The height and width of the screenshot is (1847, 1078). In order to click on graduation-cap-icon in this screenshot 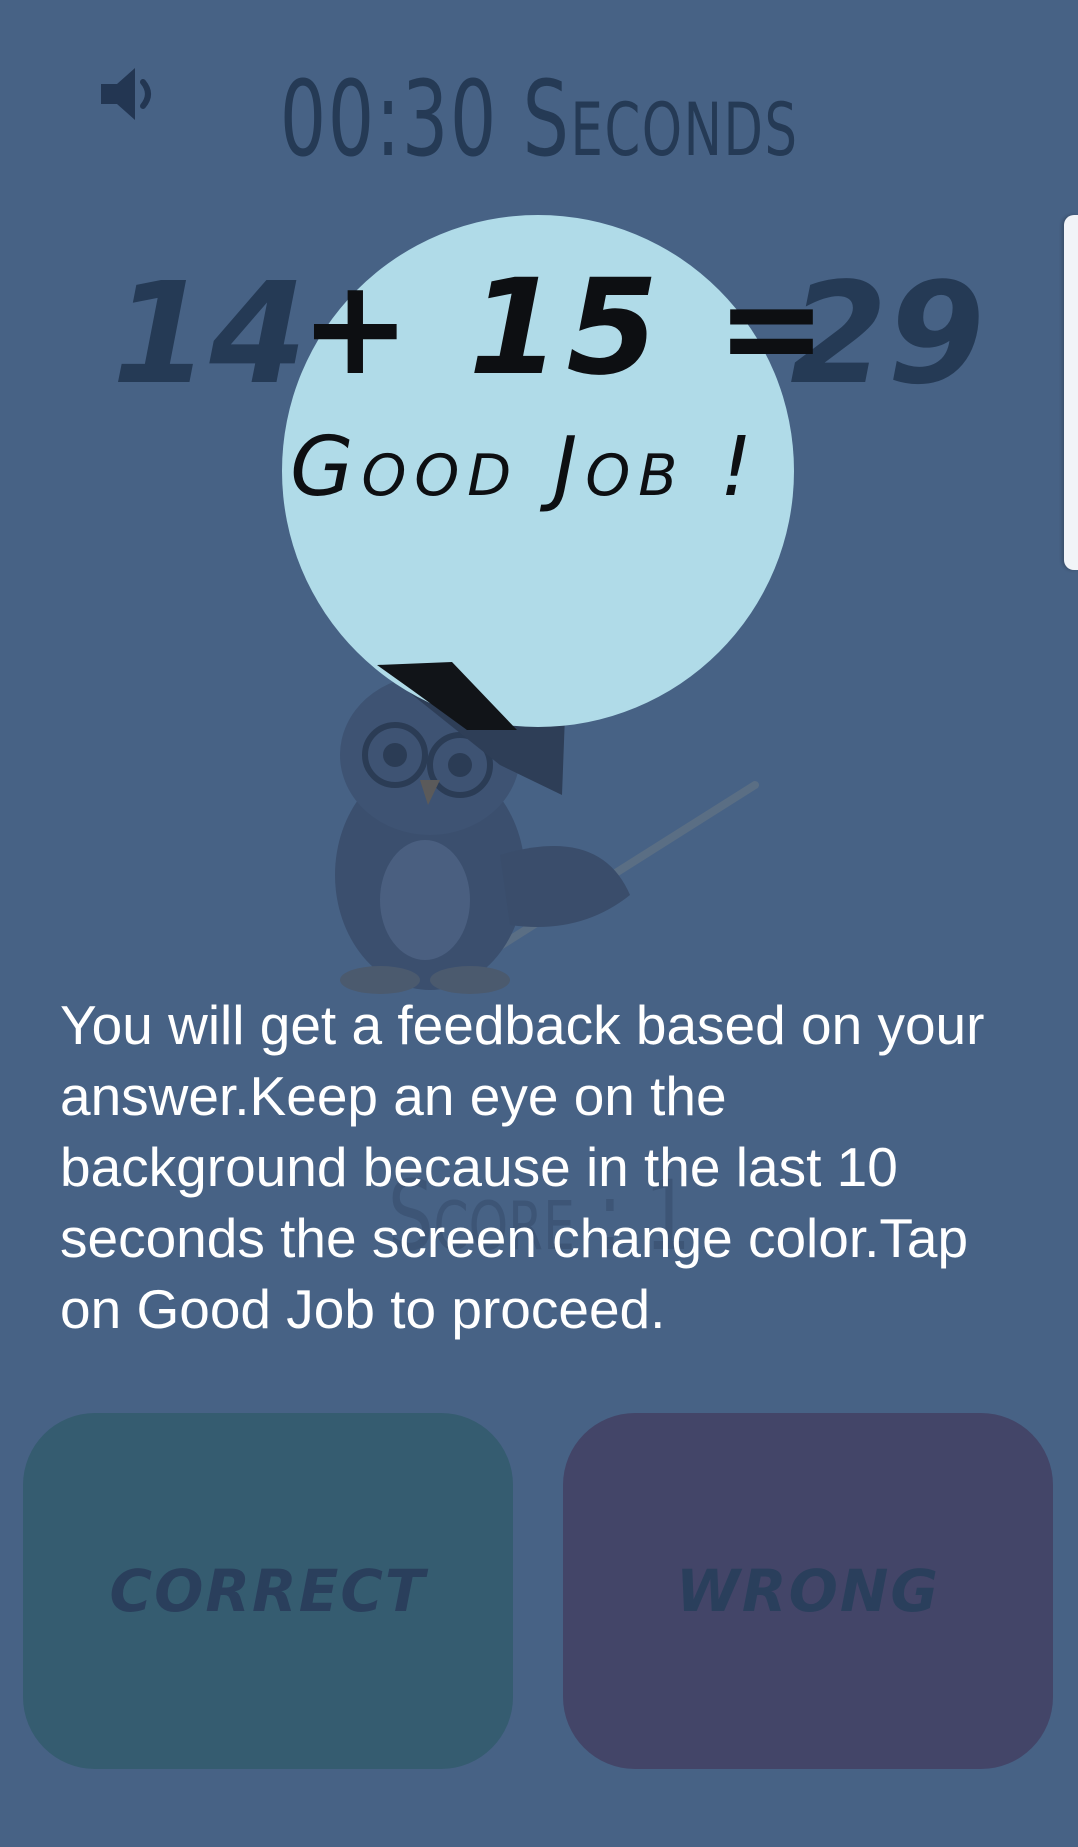, I will do `click(467, 695)`.